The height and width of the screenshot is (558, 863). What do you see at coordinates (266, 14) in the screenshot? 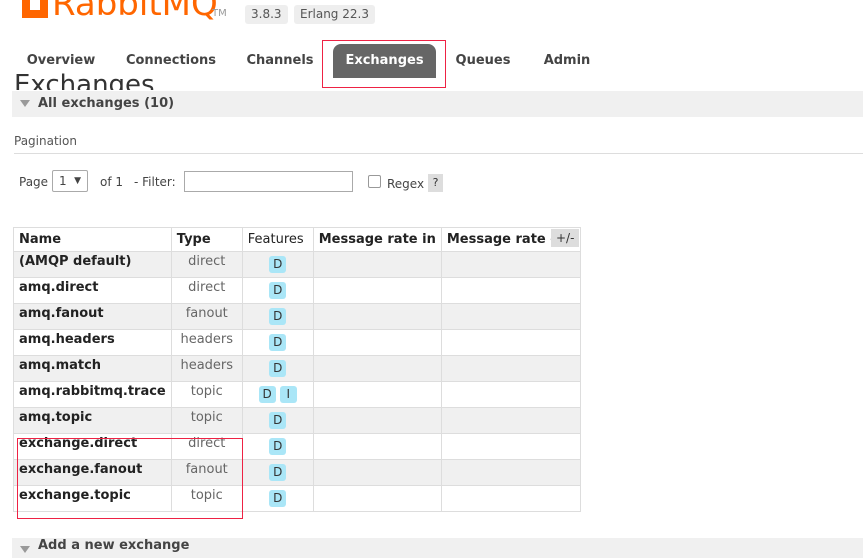
I see `version-badge: 3.8.3` at bounding box center [266, 14].